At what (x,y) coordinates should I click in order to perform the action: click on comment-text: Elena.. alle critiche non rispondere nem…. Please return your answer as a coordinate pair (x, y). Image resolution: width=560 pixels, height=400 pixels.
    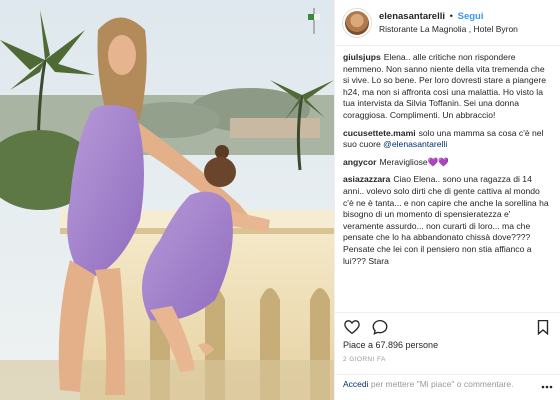
    Looking at the image, I should click on (445, 86).